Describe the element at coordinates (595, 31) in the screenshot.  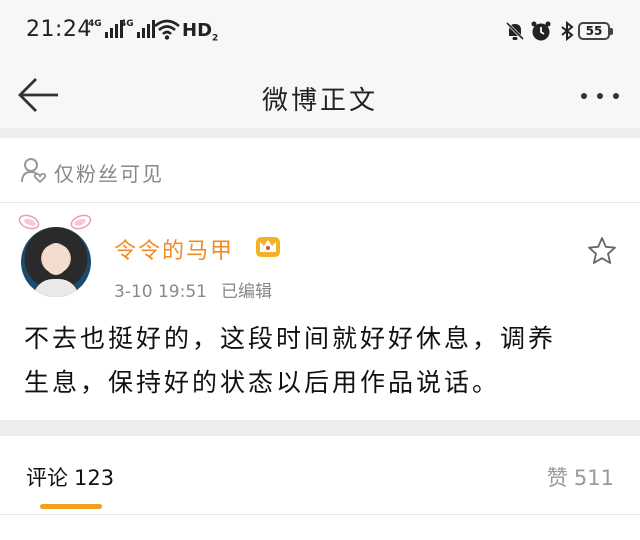
I see `battery-indicator: 55` at that location.